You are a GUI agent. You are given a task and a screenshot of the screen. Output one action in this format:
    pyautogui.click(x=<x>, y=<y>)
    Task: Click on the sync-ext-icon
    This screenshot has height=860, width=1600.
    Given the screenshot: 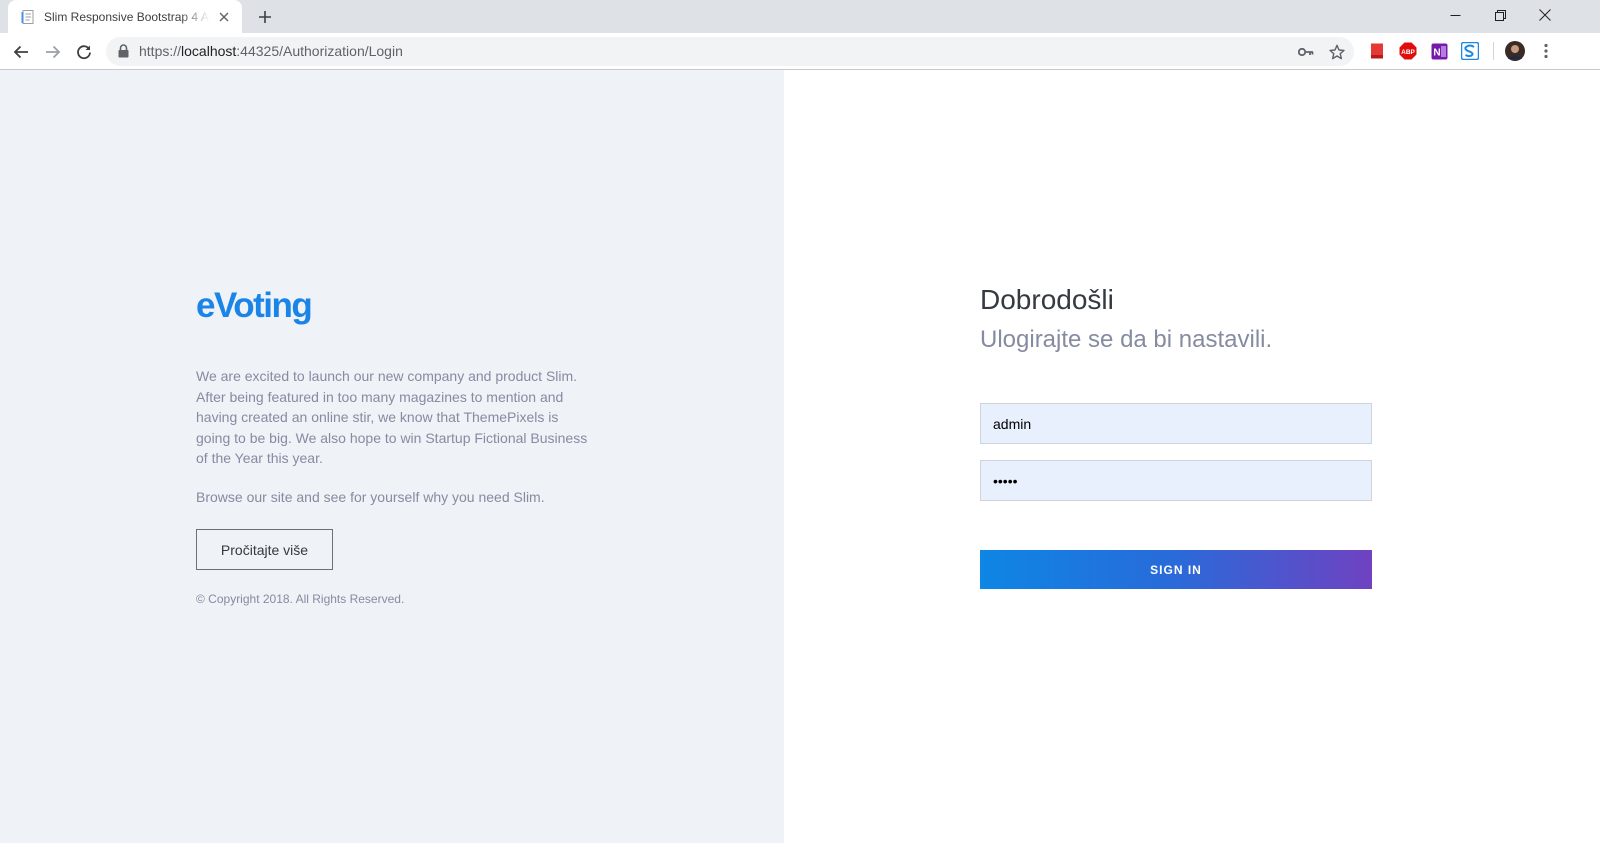 What is the action you would take?
    pyautogui.click(x=1470, y=51)
    